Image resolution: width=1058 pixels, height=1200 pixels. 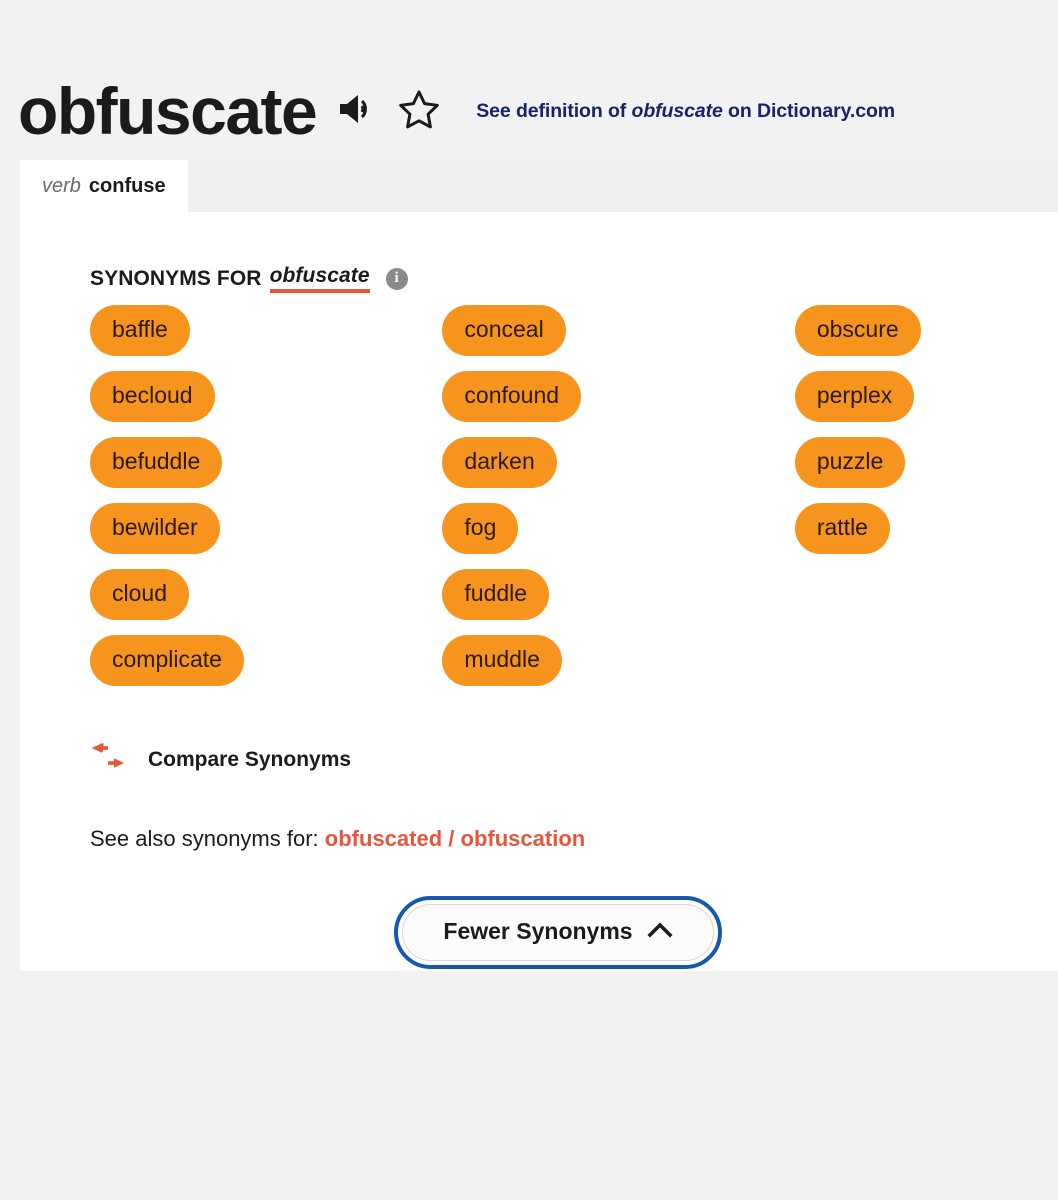 I want to click on list-item: baffle, so click(x=266, y=338).